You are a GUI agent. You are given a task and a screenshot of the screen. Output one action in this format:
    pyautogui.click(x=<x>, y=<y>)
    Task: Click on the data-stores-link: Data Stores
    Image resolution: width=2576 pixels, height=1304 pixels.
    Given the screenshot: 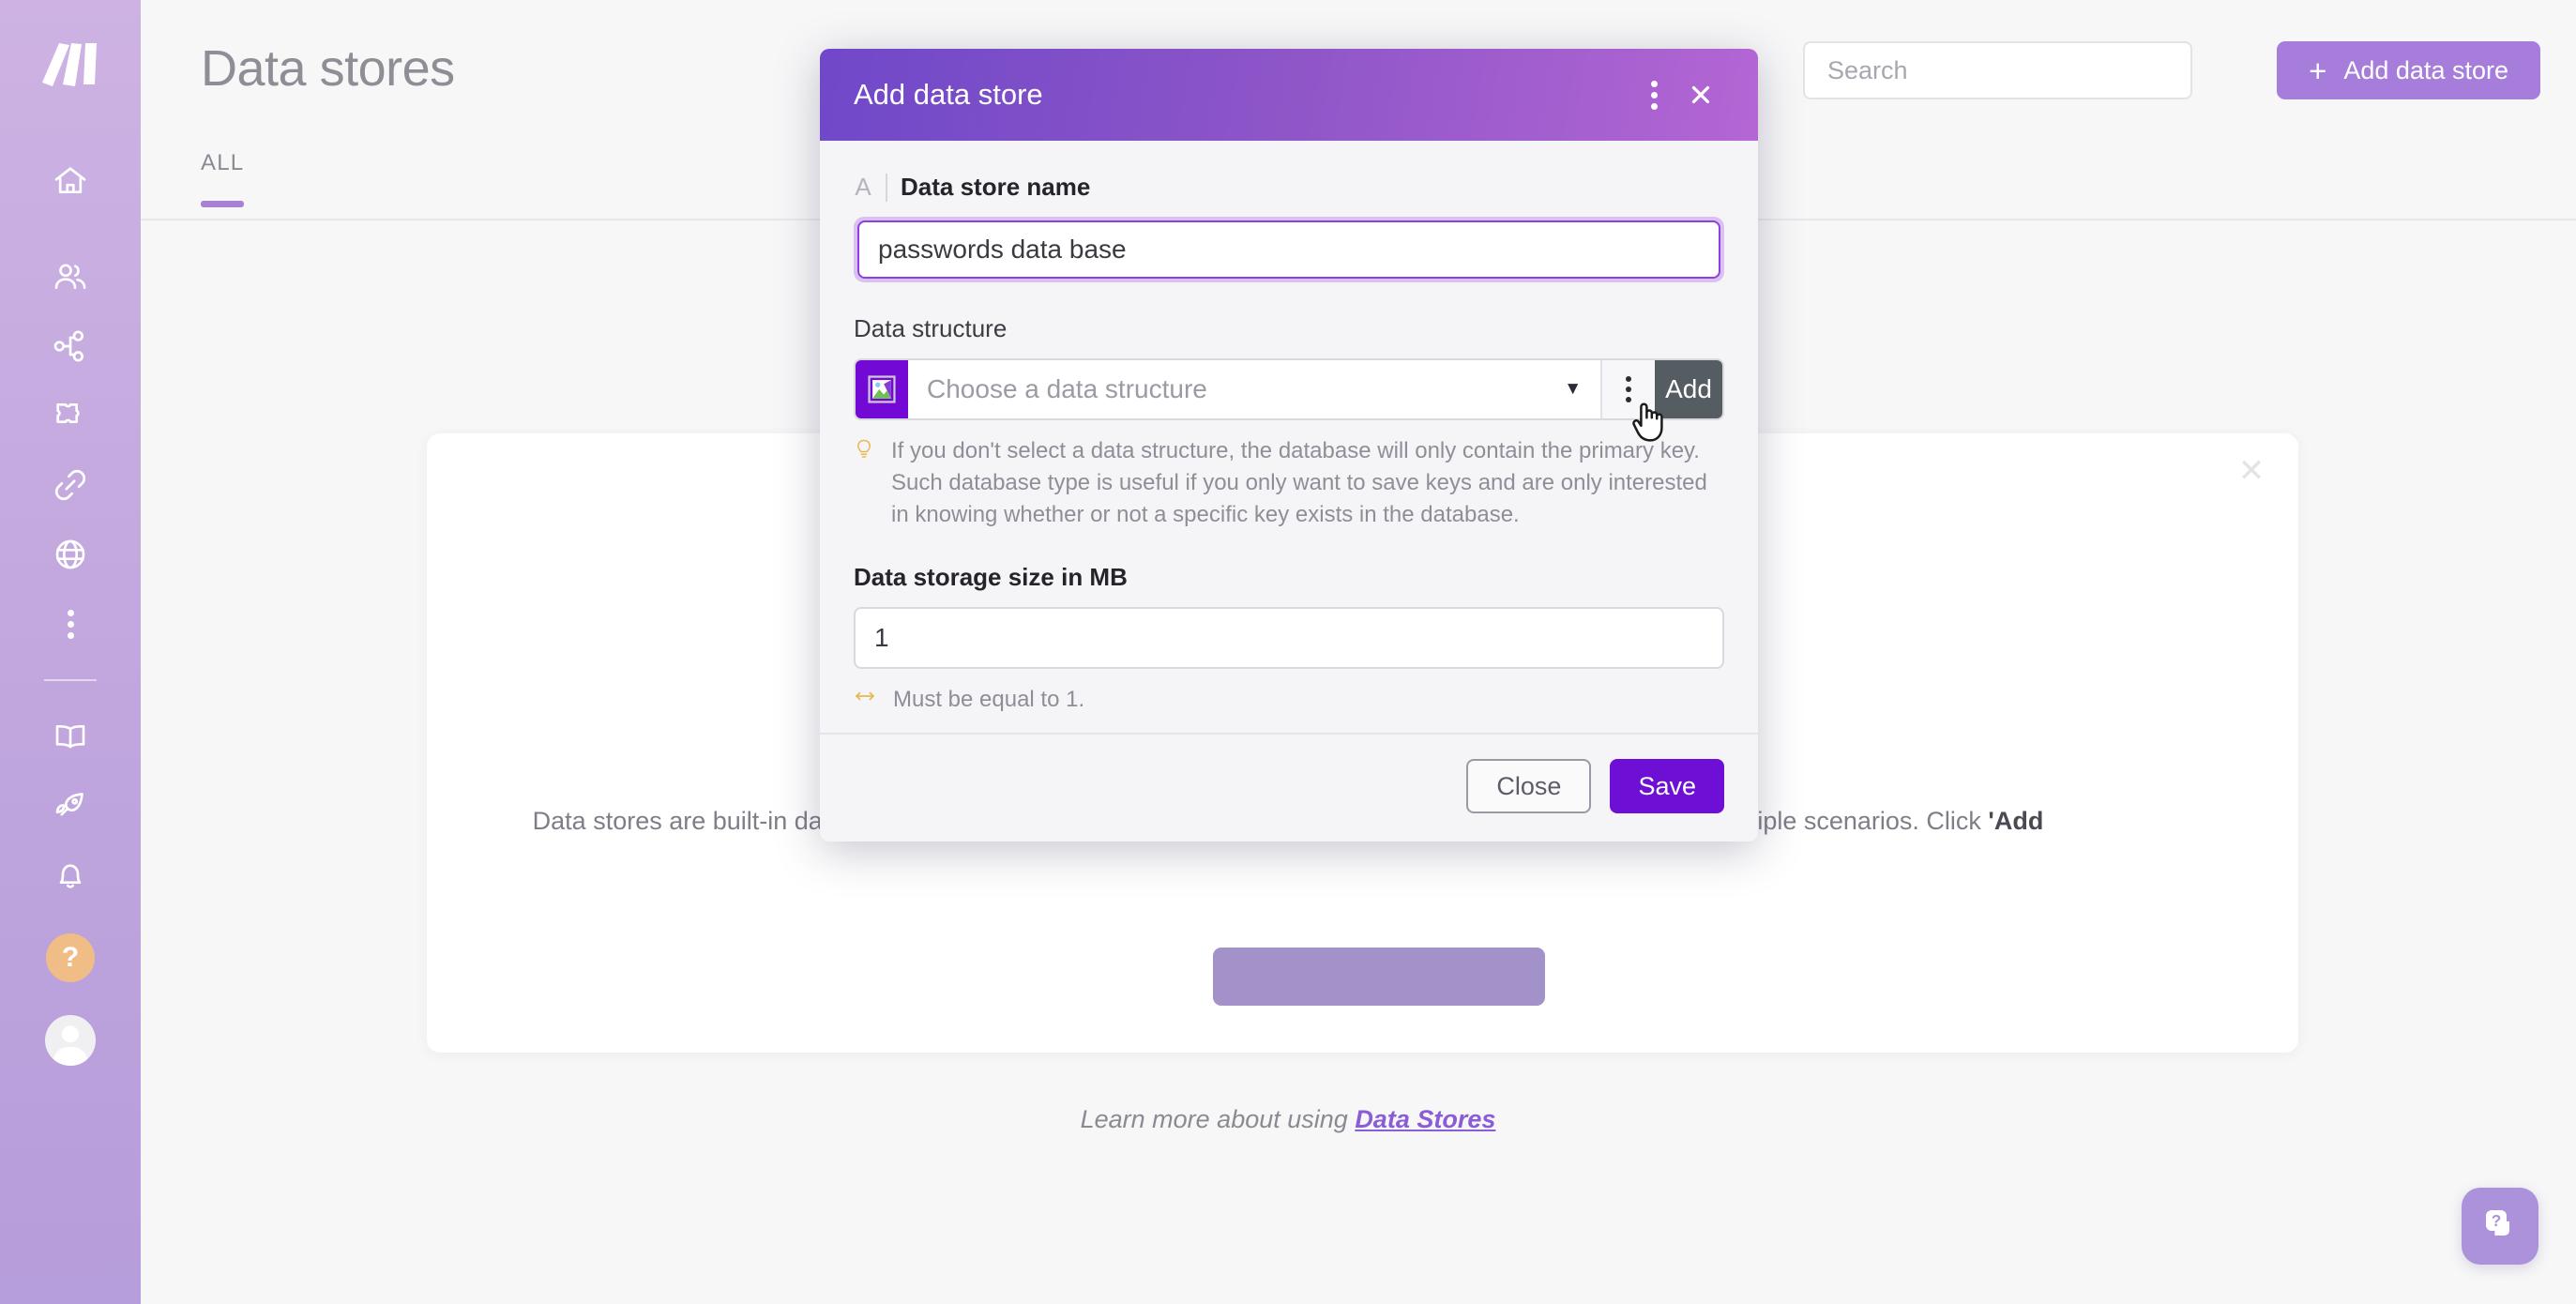 What is the action you would take?
    pyautogui.click(x=1425, y=1119)
    